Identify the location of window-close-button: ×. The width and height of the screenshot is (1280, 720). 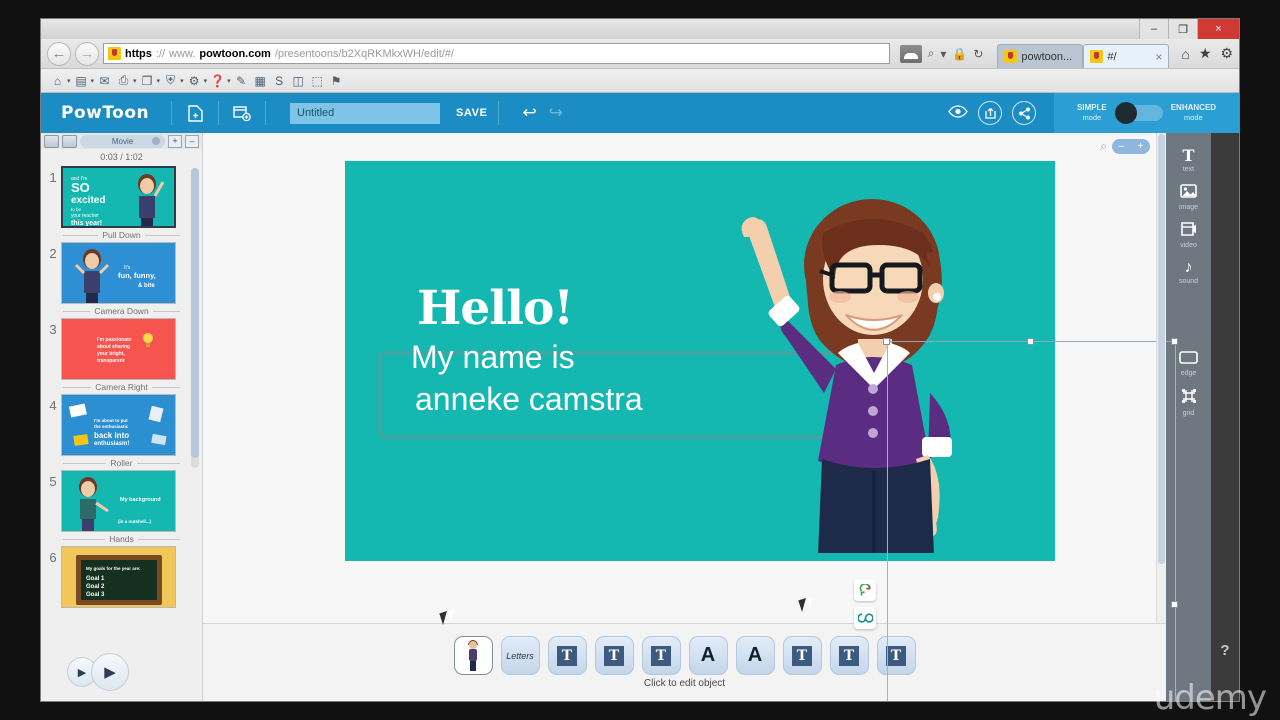
(1218, 29).